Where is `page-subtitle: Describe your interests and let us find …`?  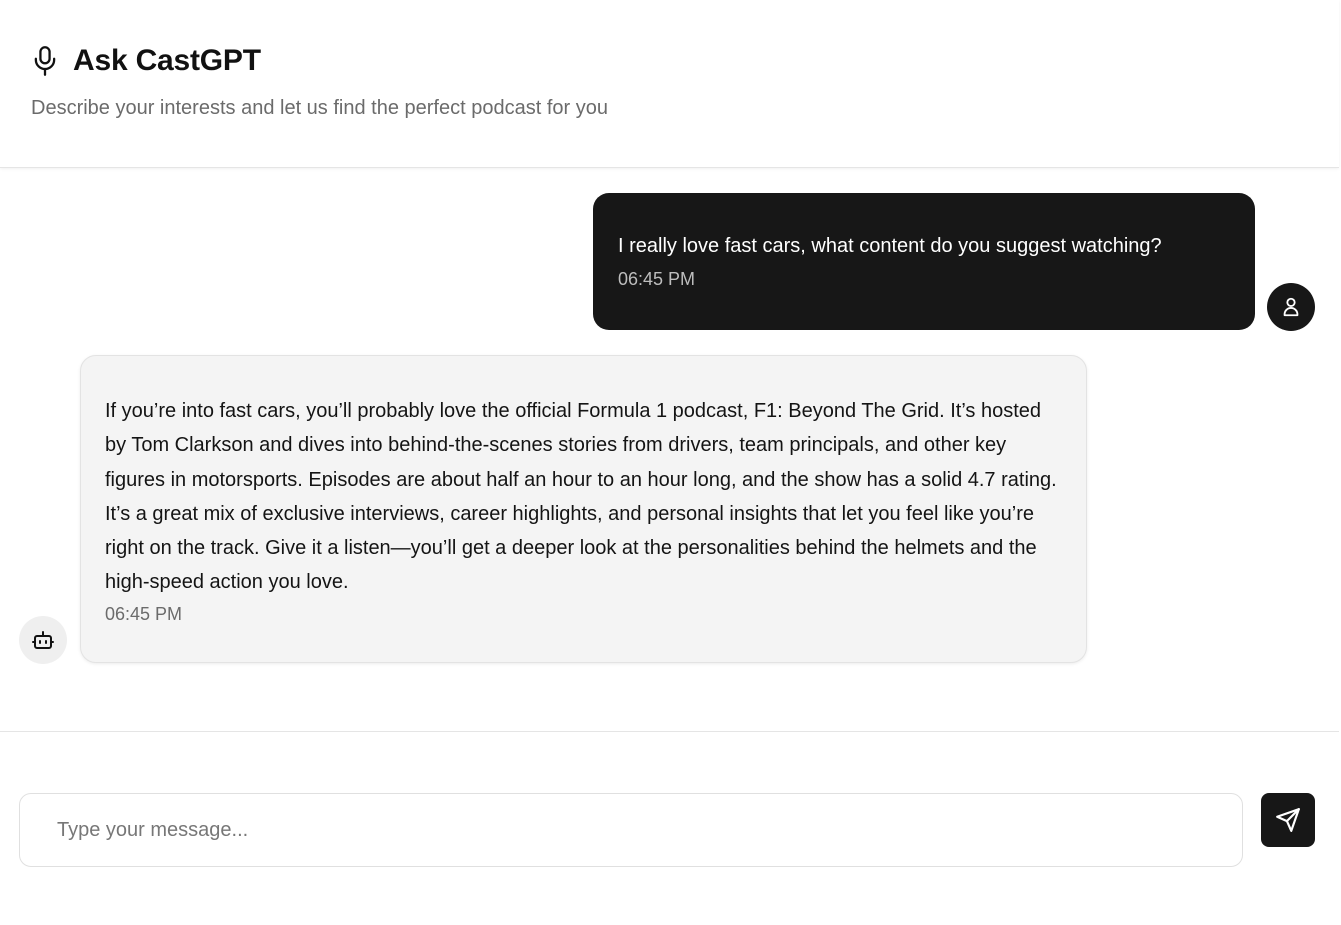
page-subtitle: Describe your interests and let us find … is located at coordinates (319, 108).